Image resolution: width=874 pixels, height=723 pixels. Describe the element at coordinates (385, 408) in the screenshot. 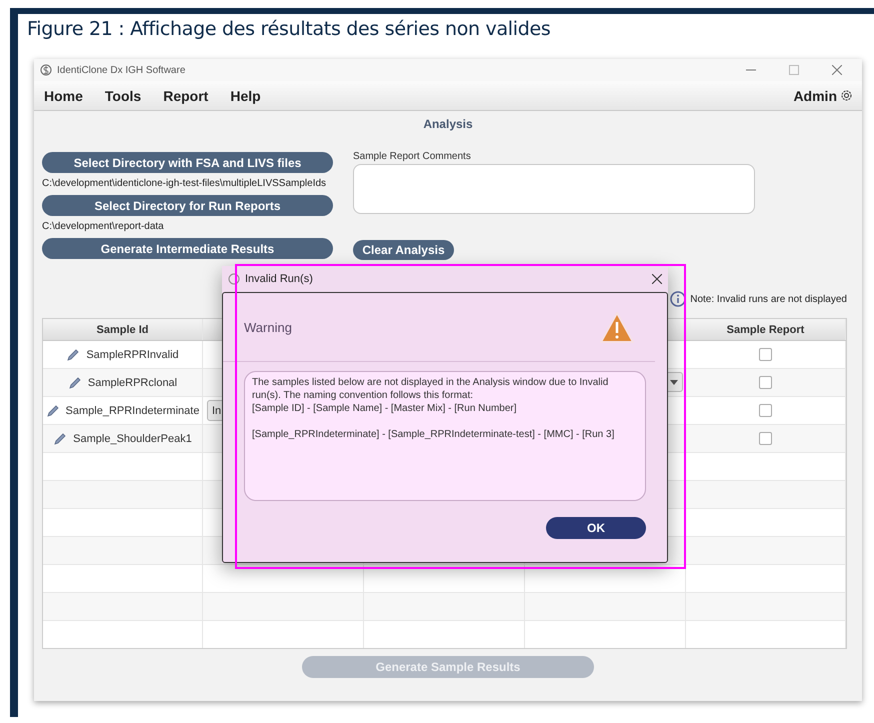

I see `format-text: [Sample ID] - [Sample Name] - [Master Mix] - [Run Number]` at that location.